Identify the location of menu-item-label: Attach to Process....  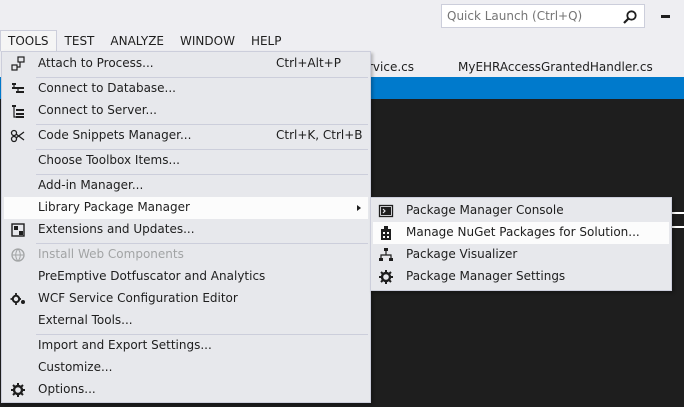
(96, 63).